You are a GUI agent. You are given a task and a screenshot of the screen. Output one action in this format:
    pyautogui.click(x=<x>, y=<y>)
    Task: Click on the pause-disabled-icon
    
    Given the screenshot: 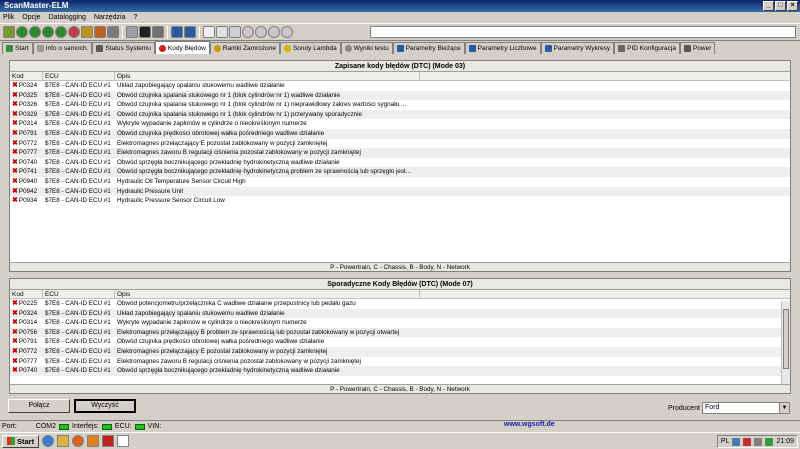 What is the action you would take?
    pyautogui.click(x=274, y=32)
    